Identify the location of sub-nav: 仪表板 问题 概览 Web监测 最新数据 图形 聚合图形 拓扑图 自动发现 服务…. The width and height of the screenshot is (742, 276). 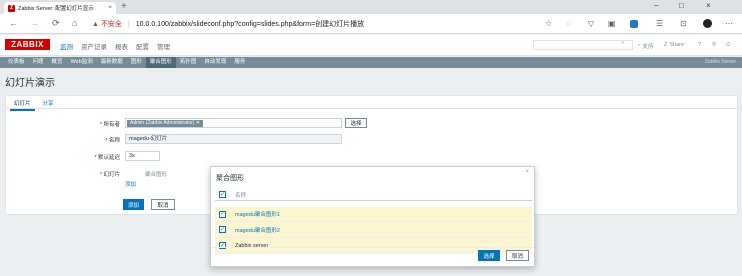
(371, 62).